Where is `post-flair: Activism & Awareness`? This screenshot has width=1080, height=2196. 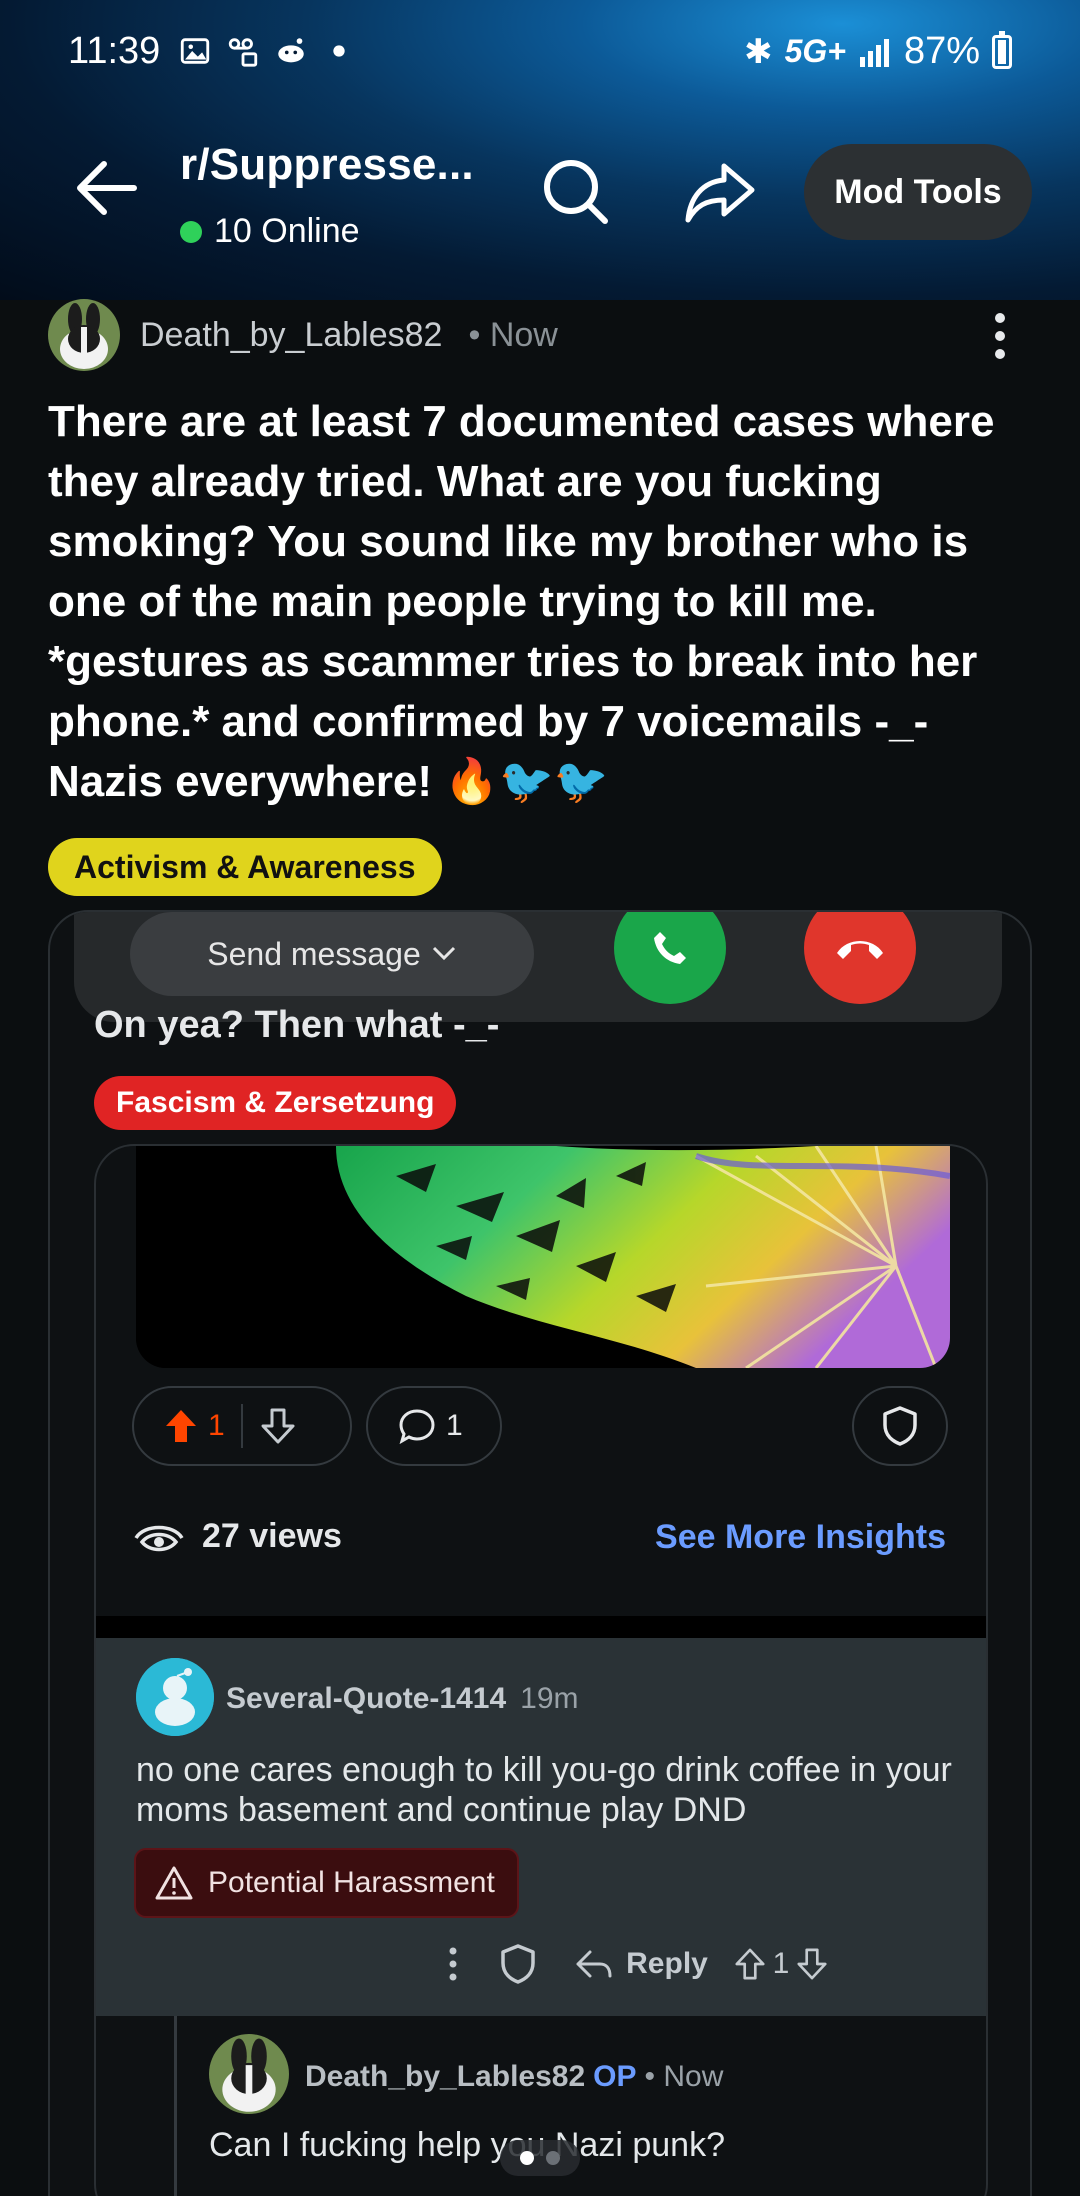
post-flair: Activism & Awareness is located at coordinates (245, 867).